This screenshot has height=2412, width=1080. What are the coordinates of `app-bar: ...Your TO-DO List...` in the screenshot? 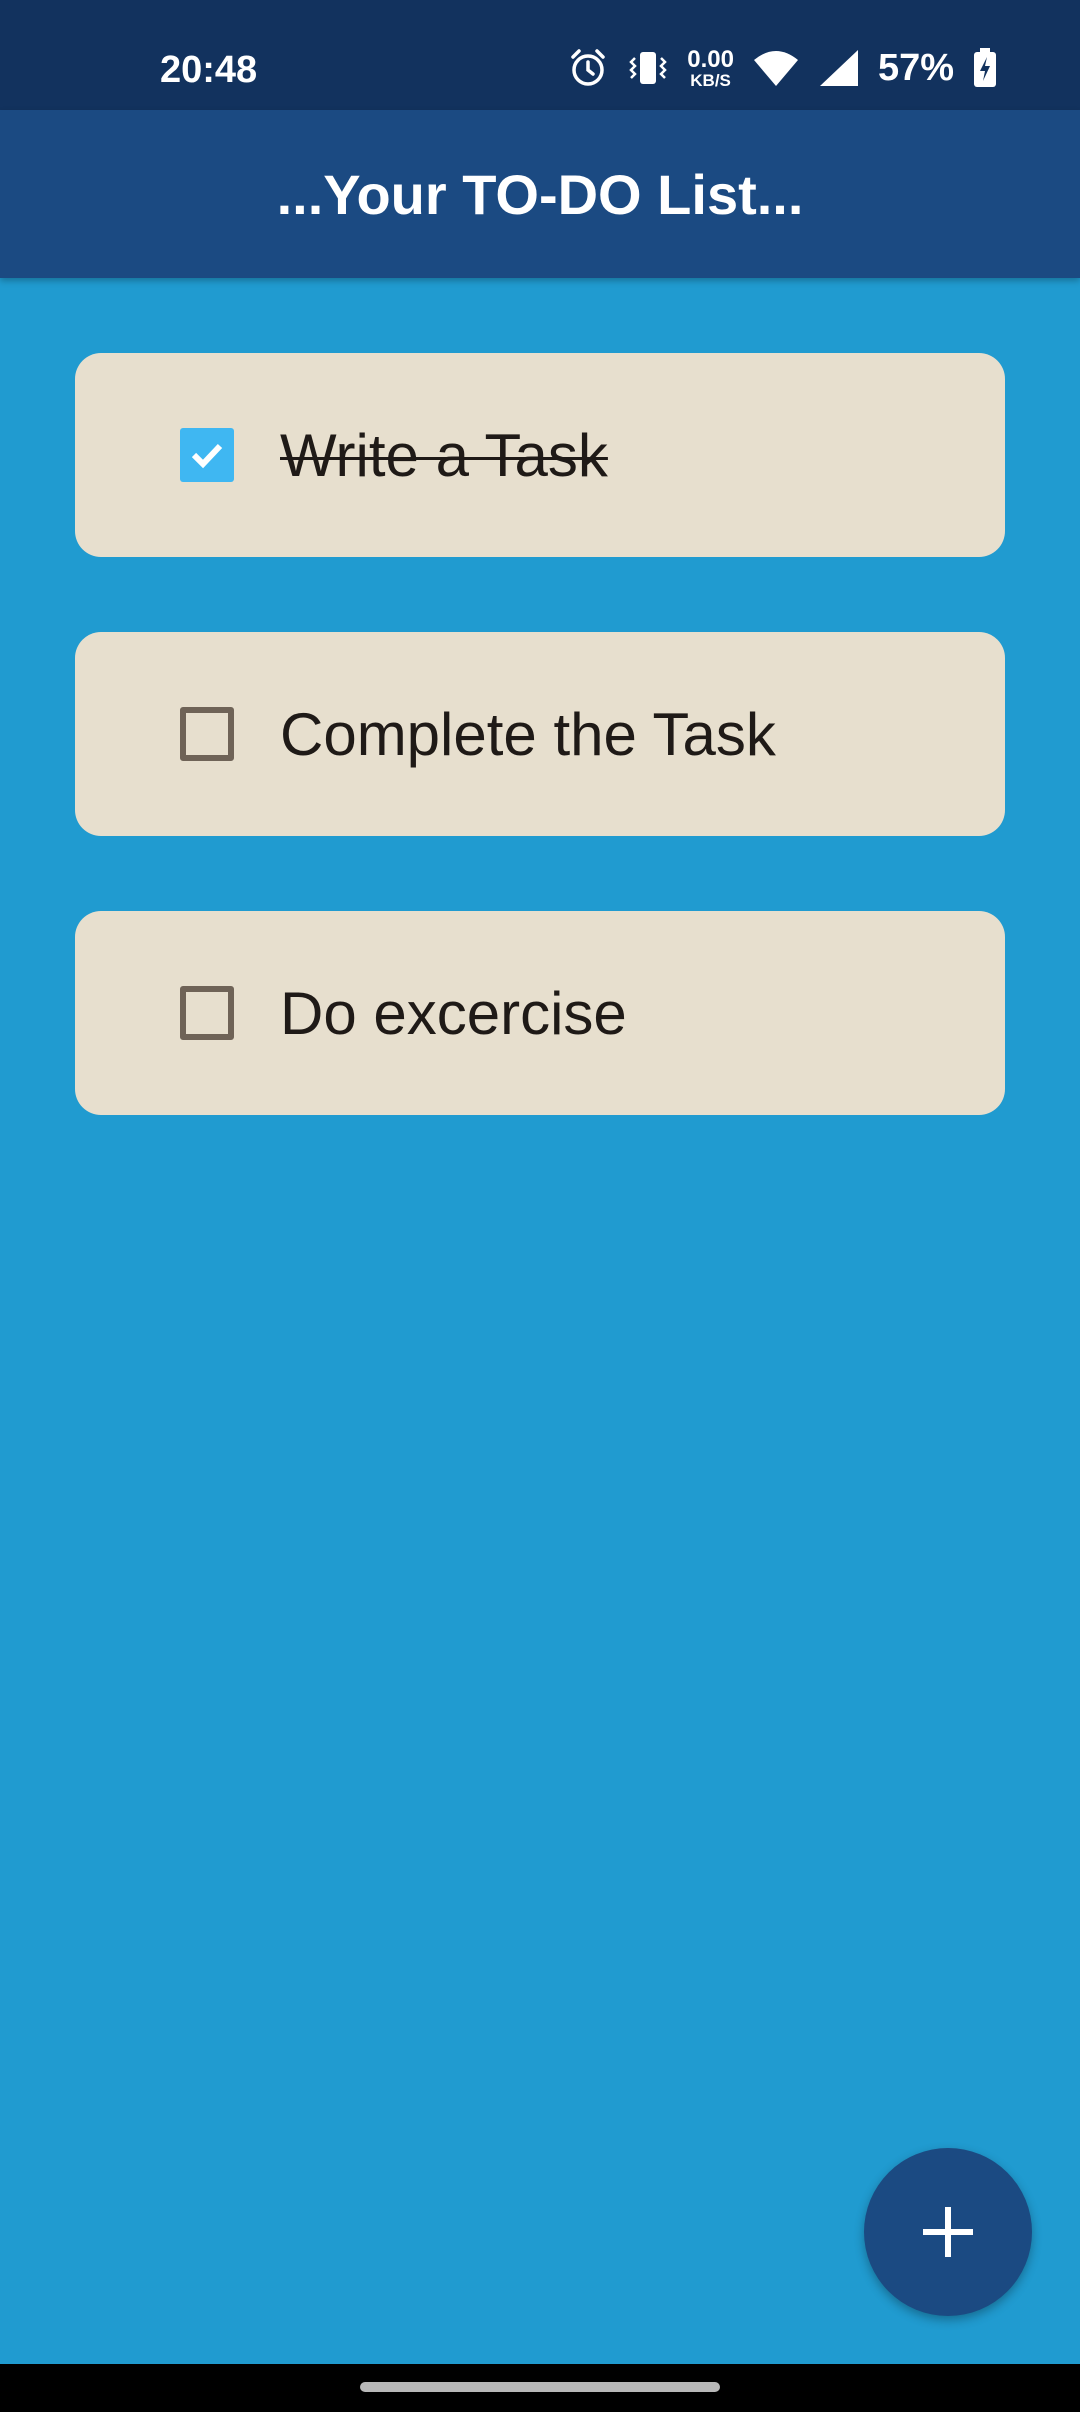 It's located at (540, 194).